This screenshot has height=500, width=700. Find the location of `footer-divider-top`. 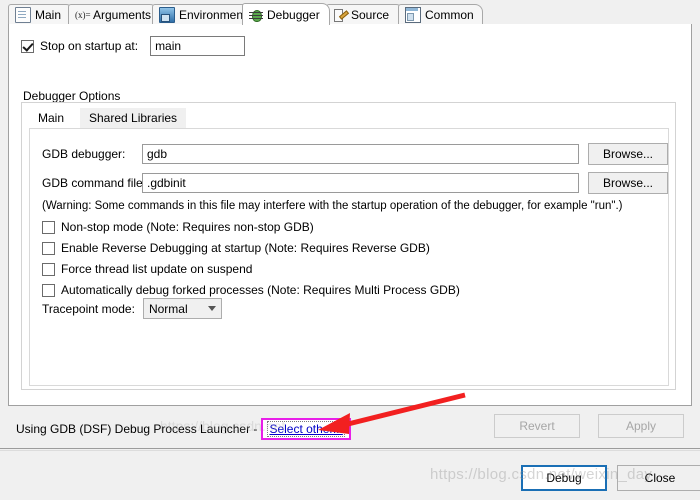

footer-divider-top is located at coordinates (350, 448).